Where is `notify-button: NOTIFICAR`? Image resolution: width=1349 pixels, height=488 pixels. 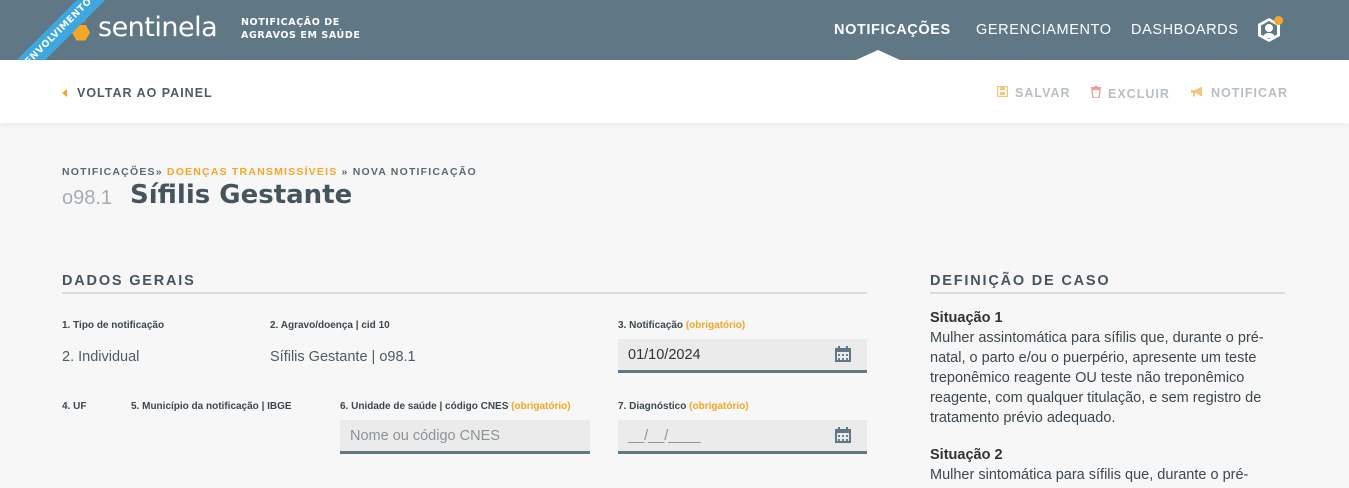 notify-button: NOTIFICAR is located at coordinates (1239, 93).